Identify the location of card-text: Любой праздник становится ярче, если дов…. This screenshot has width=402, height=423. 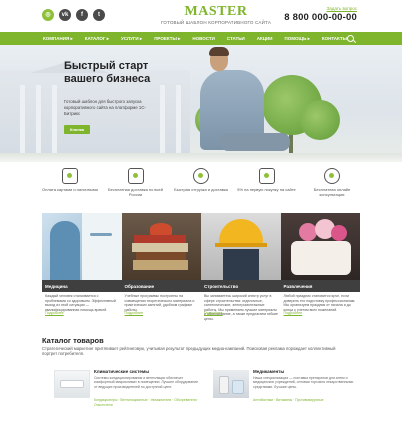
(319, 303).